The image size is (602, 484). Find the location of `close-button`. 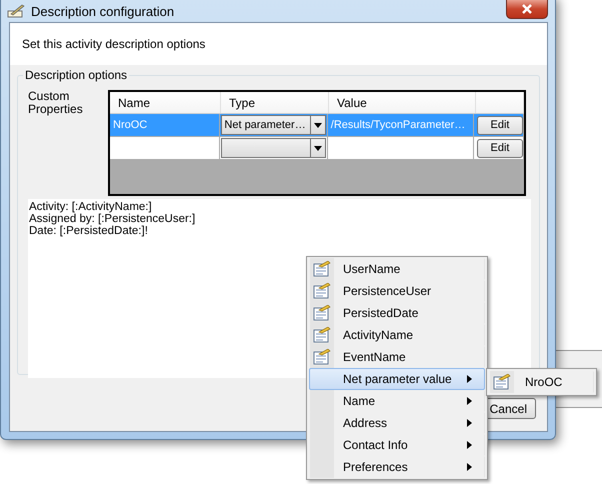

close-button is located at coordinates (527, 9).